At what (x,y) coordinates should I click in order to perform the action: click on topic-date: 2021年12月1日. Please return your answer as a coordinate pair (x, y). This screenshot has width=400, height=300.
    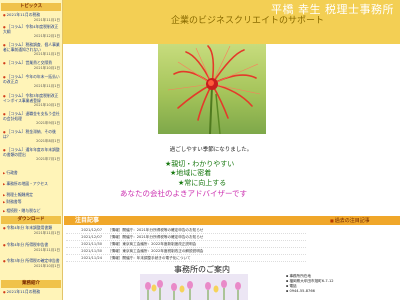
    Looking at the image, I should click on (46, 36).